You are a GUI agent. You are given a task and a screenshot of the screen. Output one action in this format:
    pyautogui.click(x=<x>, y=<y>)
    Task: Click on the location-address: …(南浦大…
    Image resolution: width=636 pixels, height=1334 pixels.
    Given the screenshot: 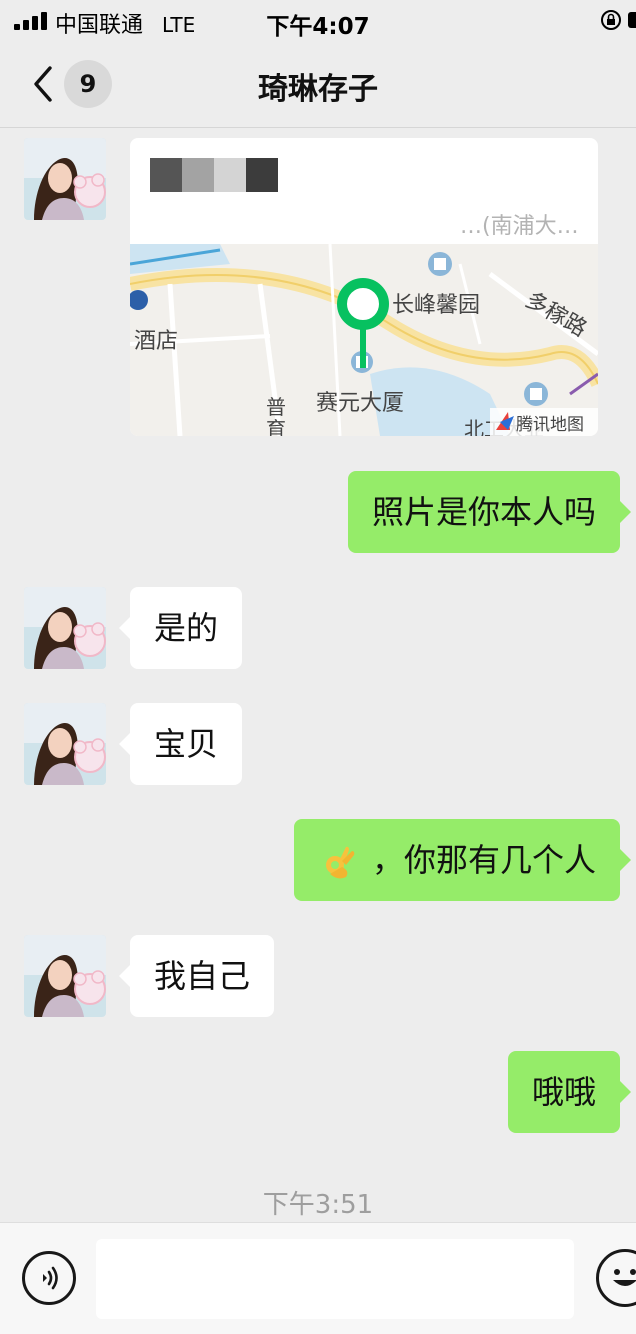 What is the action you would take?
    pyautogui.click(x=519, y=226)
    